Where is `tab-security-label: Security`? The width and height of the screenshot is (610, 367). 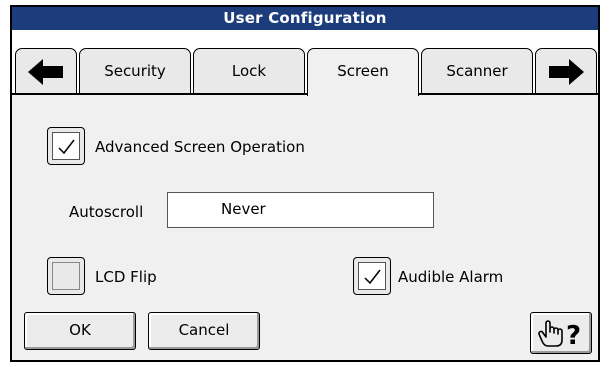 tab-security-label: Security is located at coordinates (135, 71).